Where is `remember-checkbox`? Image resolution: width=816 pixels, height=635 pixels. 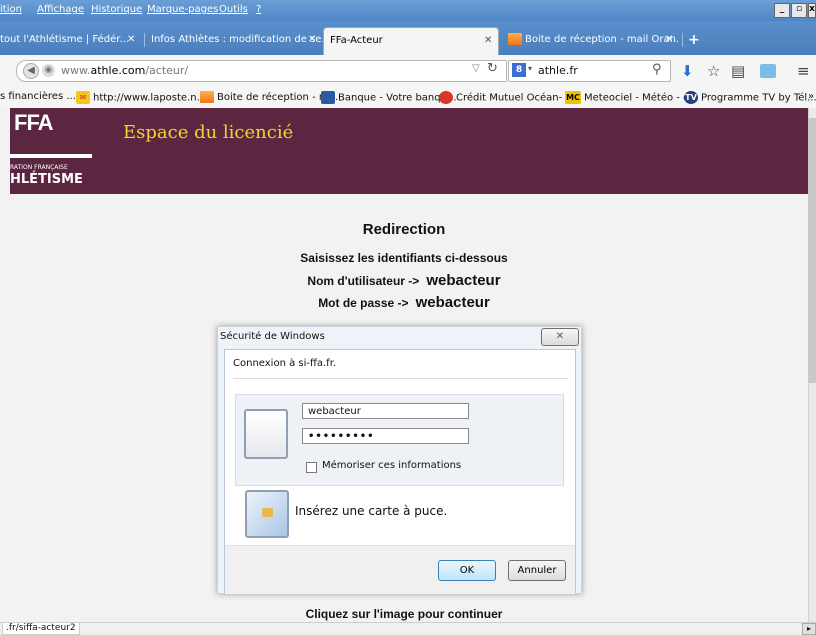
remember-checkbox is located at coordinates (311, 467).